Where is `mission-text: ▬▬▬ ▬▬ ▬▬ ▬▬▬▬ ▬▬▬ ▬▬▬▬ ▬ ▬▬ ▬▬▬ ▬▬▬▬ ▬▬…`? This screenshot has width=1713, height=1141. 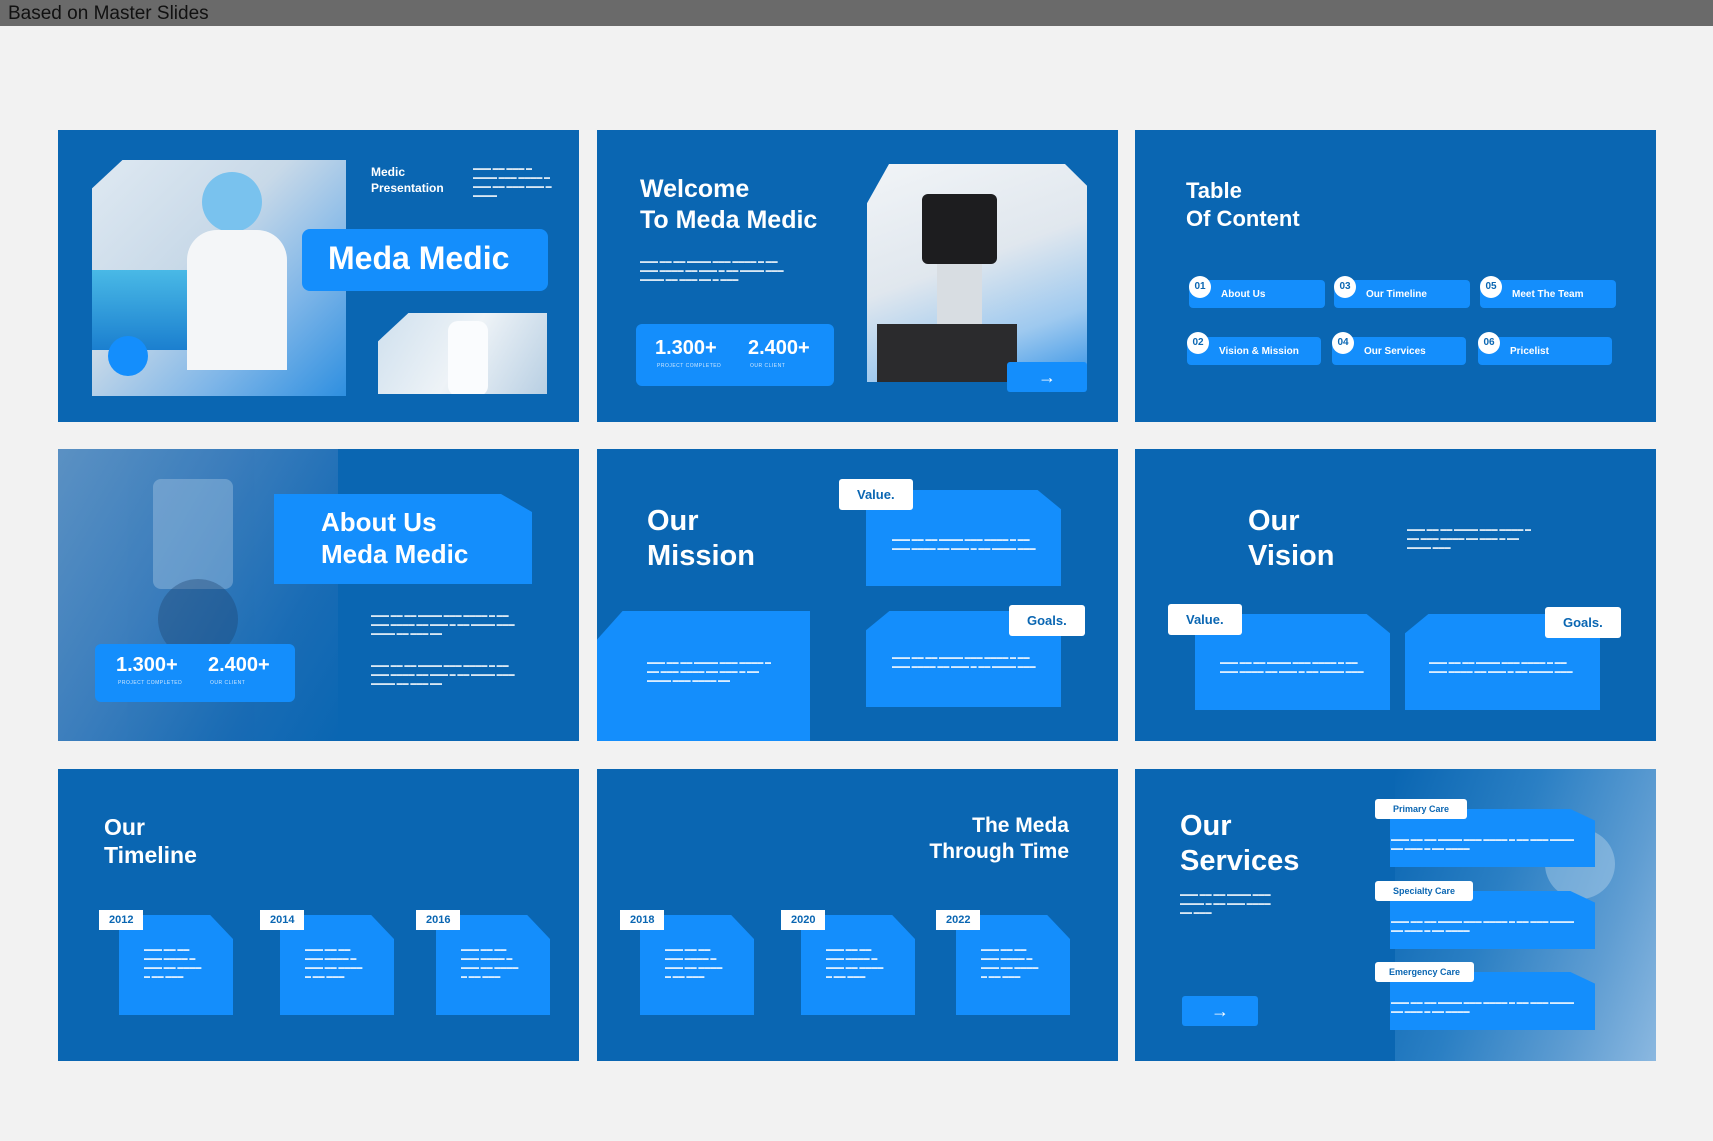 mission-text: ▬▬▬ ▬▬ ▬▬ ▬▬▬▬ ▬▬▬ ▬▬▬▬ ▬ ▬▬ ▬▬▬ ▬▬▬▬ ▬▬… is located at coordinates (709, 672).